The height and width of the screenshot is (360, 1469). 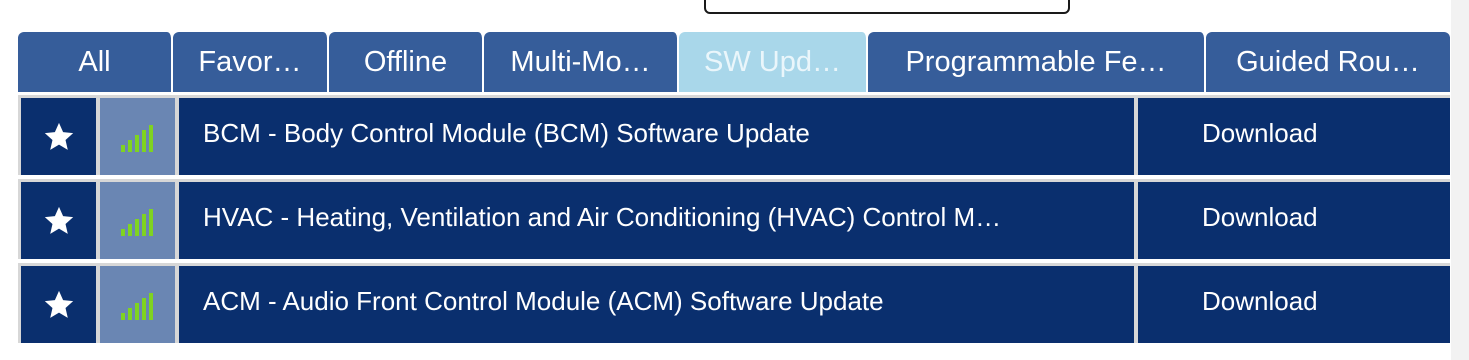 I want to click on tab-offline: Offline, so click(x=406, y=62).